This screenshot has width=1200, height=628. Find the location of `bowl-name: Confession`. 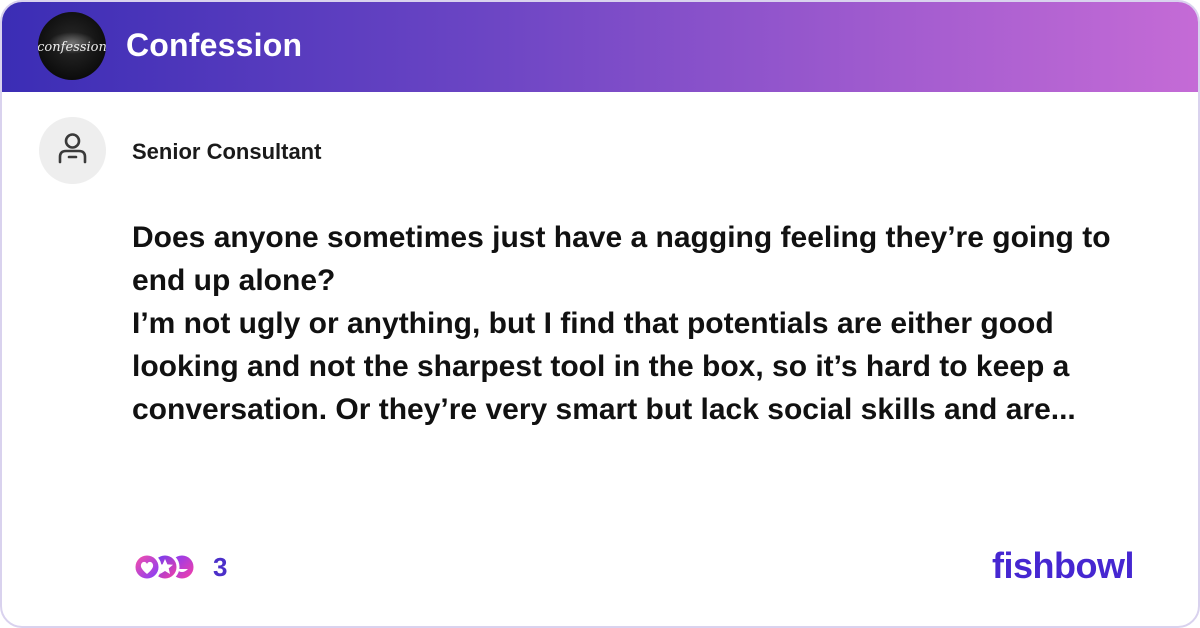

bowl-name: Confession is located at coordinates (214, 45).